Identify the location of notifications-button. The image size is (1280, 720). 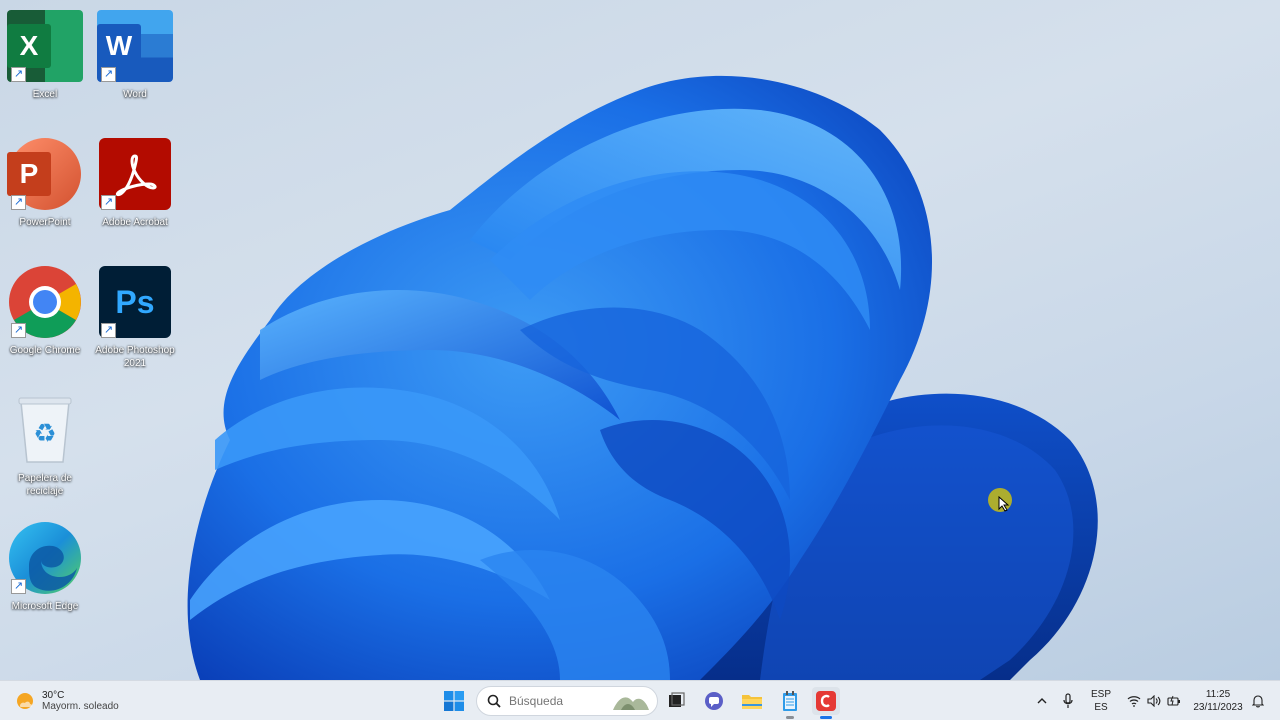
(1258, 701).